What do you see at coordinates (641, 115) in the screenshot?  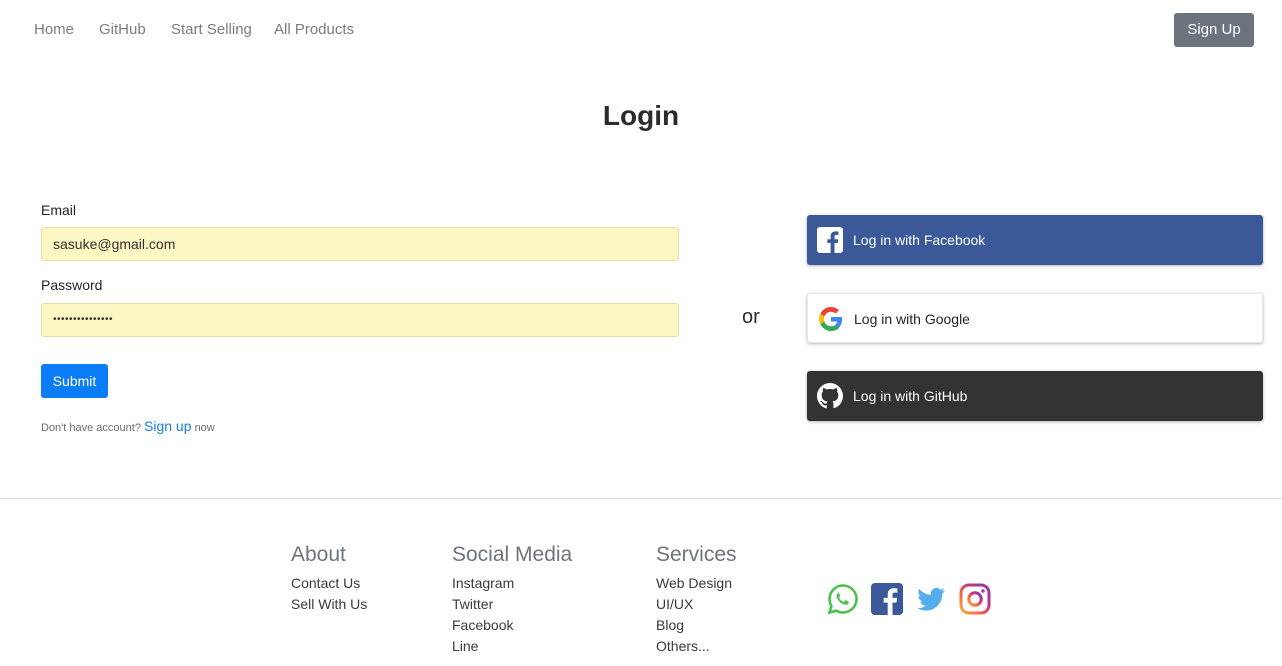 I see `page-title: Login` at bounding box center [641, 115].